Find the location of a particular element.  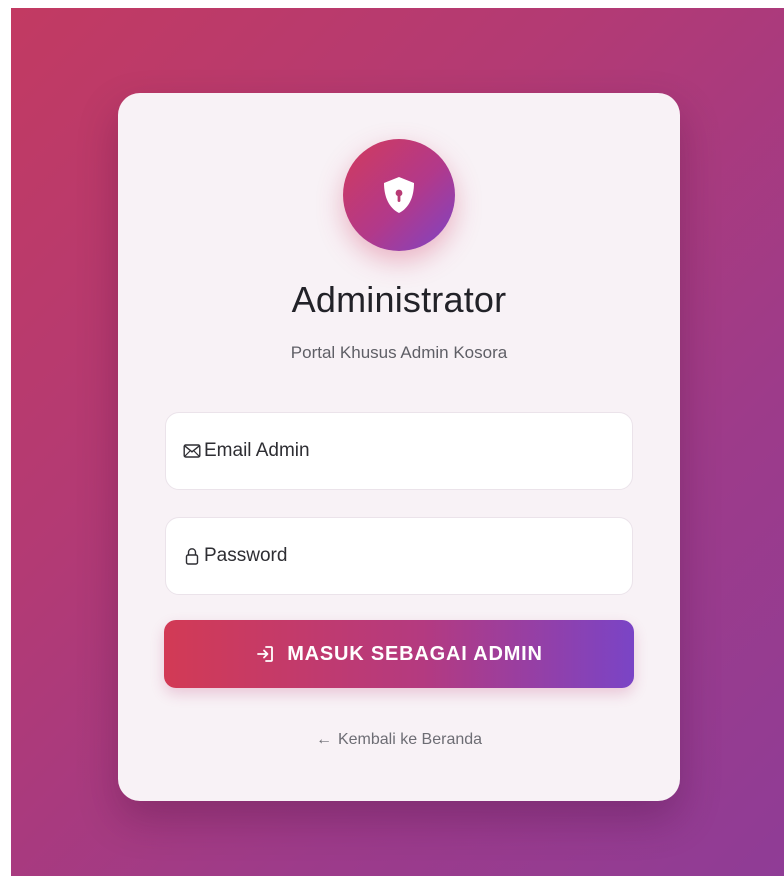

page-subtitle: Portal Khusus Admin Kosora is located at coordinates (399, 352).